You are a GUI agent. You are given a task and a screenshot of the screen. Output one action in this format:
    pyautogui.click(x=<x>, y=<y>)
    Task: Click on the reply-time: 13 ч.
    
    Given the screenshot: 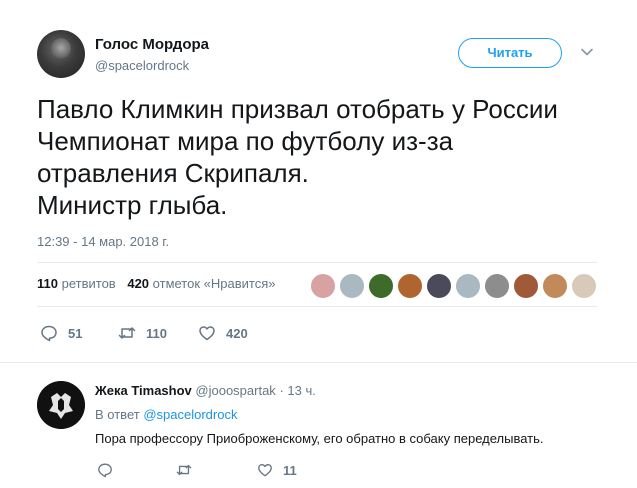 What is the action you would take?
    pyautogui.click(x=301, y=390)
    